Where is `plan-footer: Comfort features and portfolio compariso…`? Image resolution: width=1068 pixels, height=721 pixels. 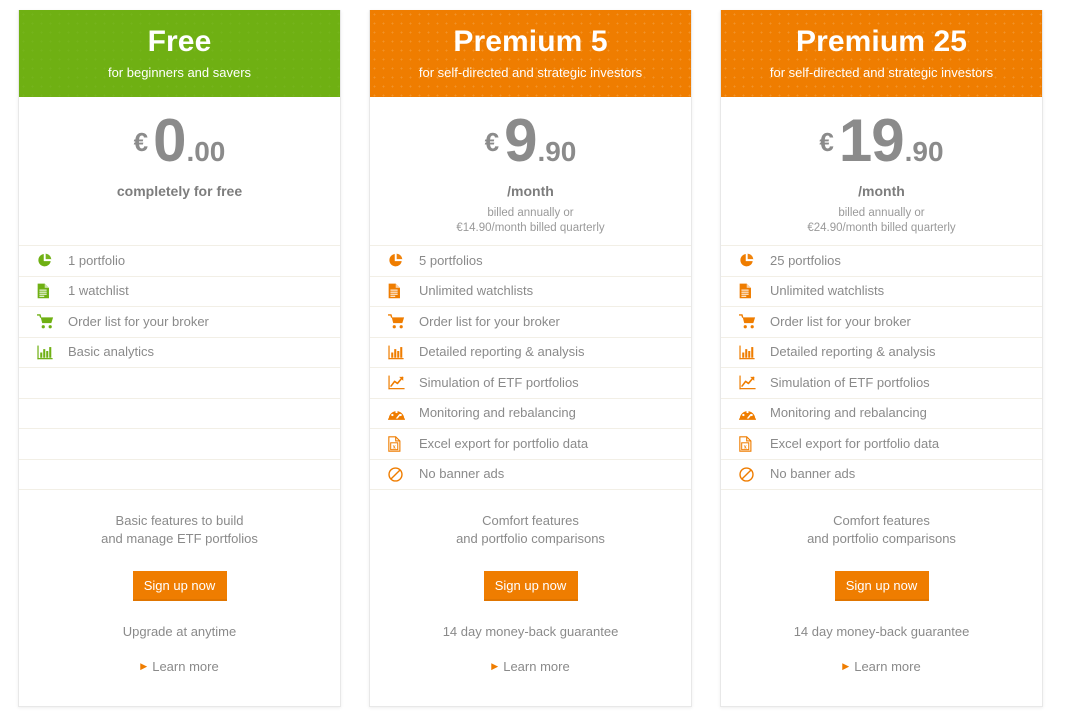
plan-footer: Comfort features and portfolio compariso… is located at coordinates (881, 598).